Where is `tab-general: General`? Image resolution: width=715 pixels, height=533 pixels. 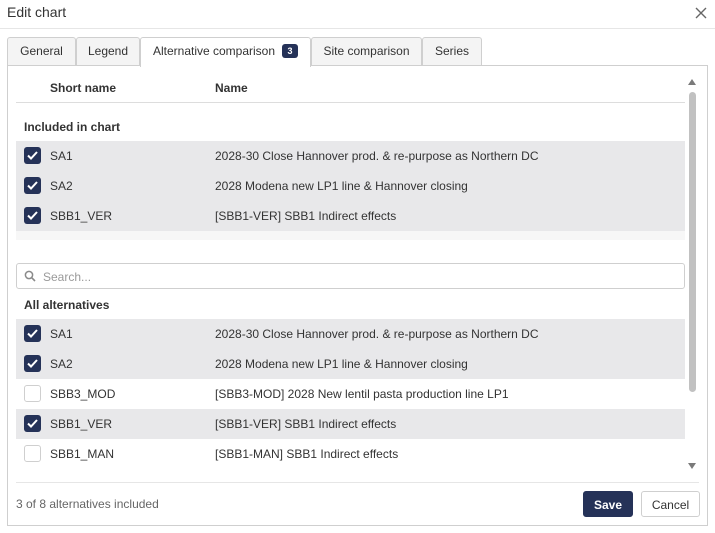
tab-general: General is located at coordinates (41, 51).